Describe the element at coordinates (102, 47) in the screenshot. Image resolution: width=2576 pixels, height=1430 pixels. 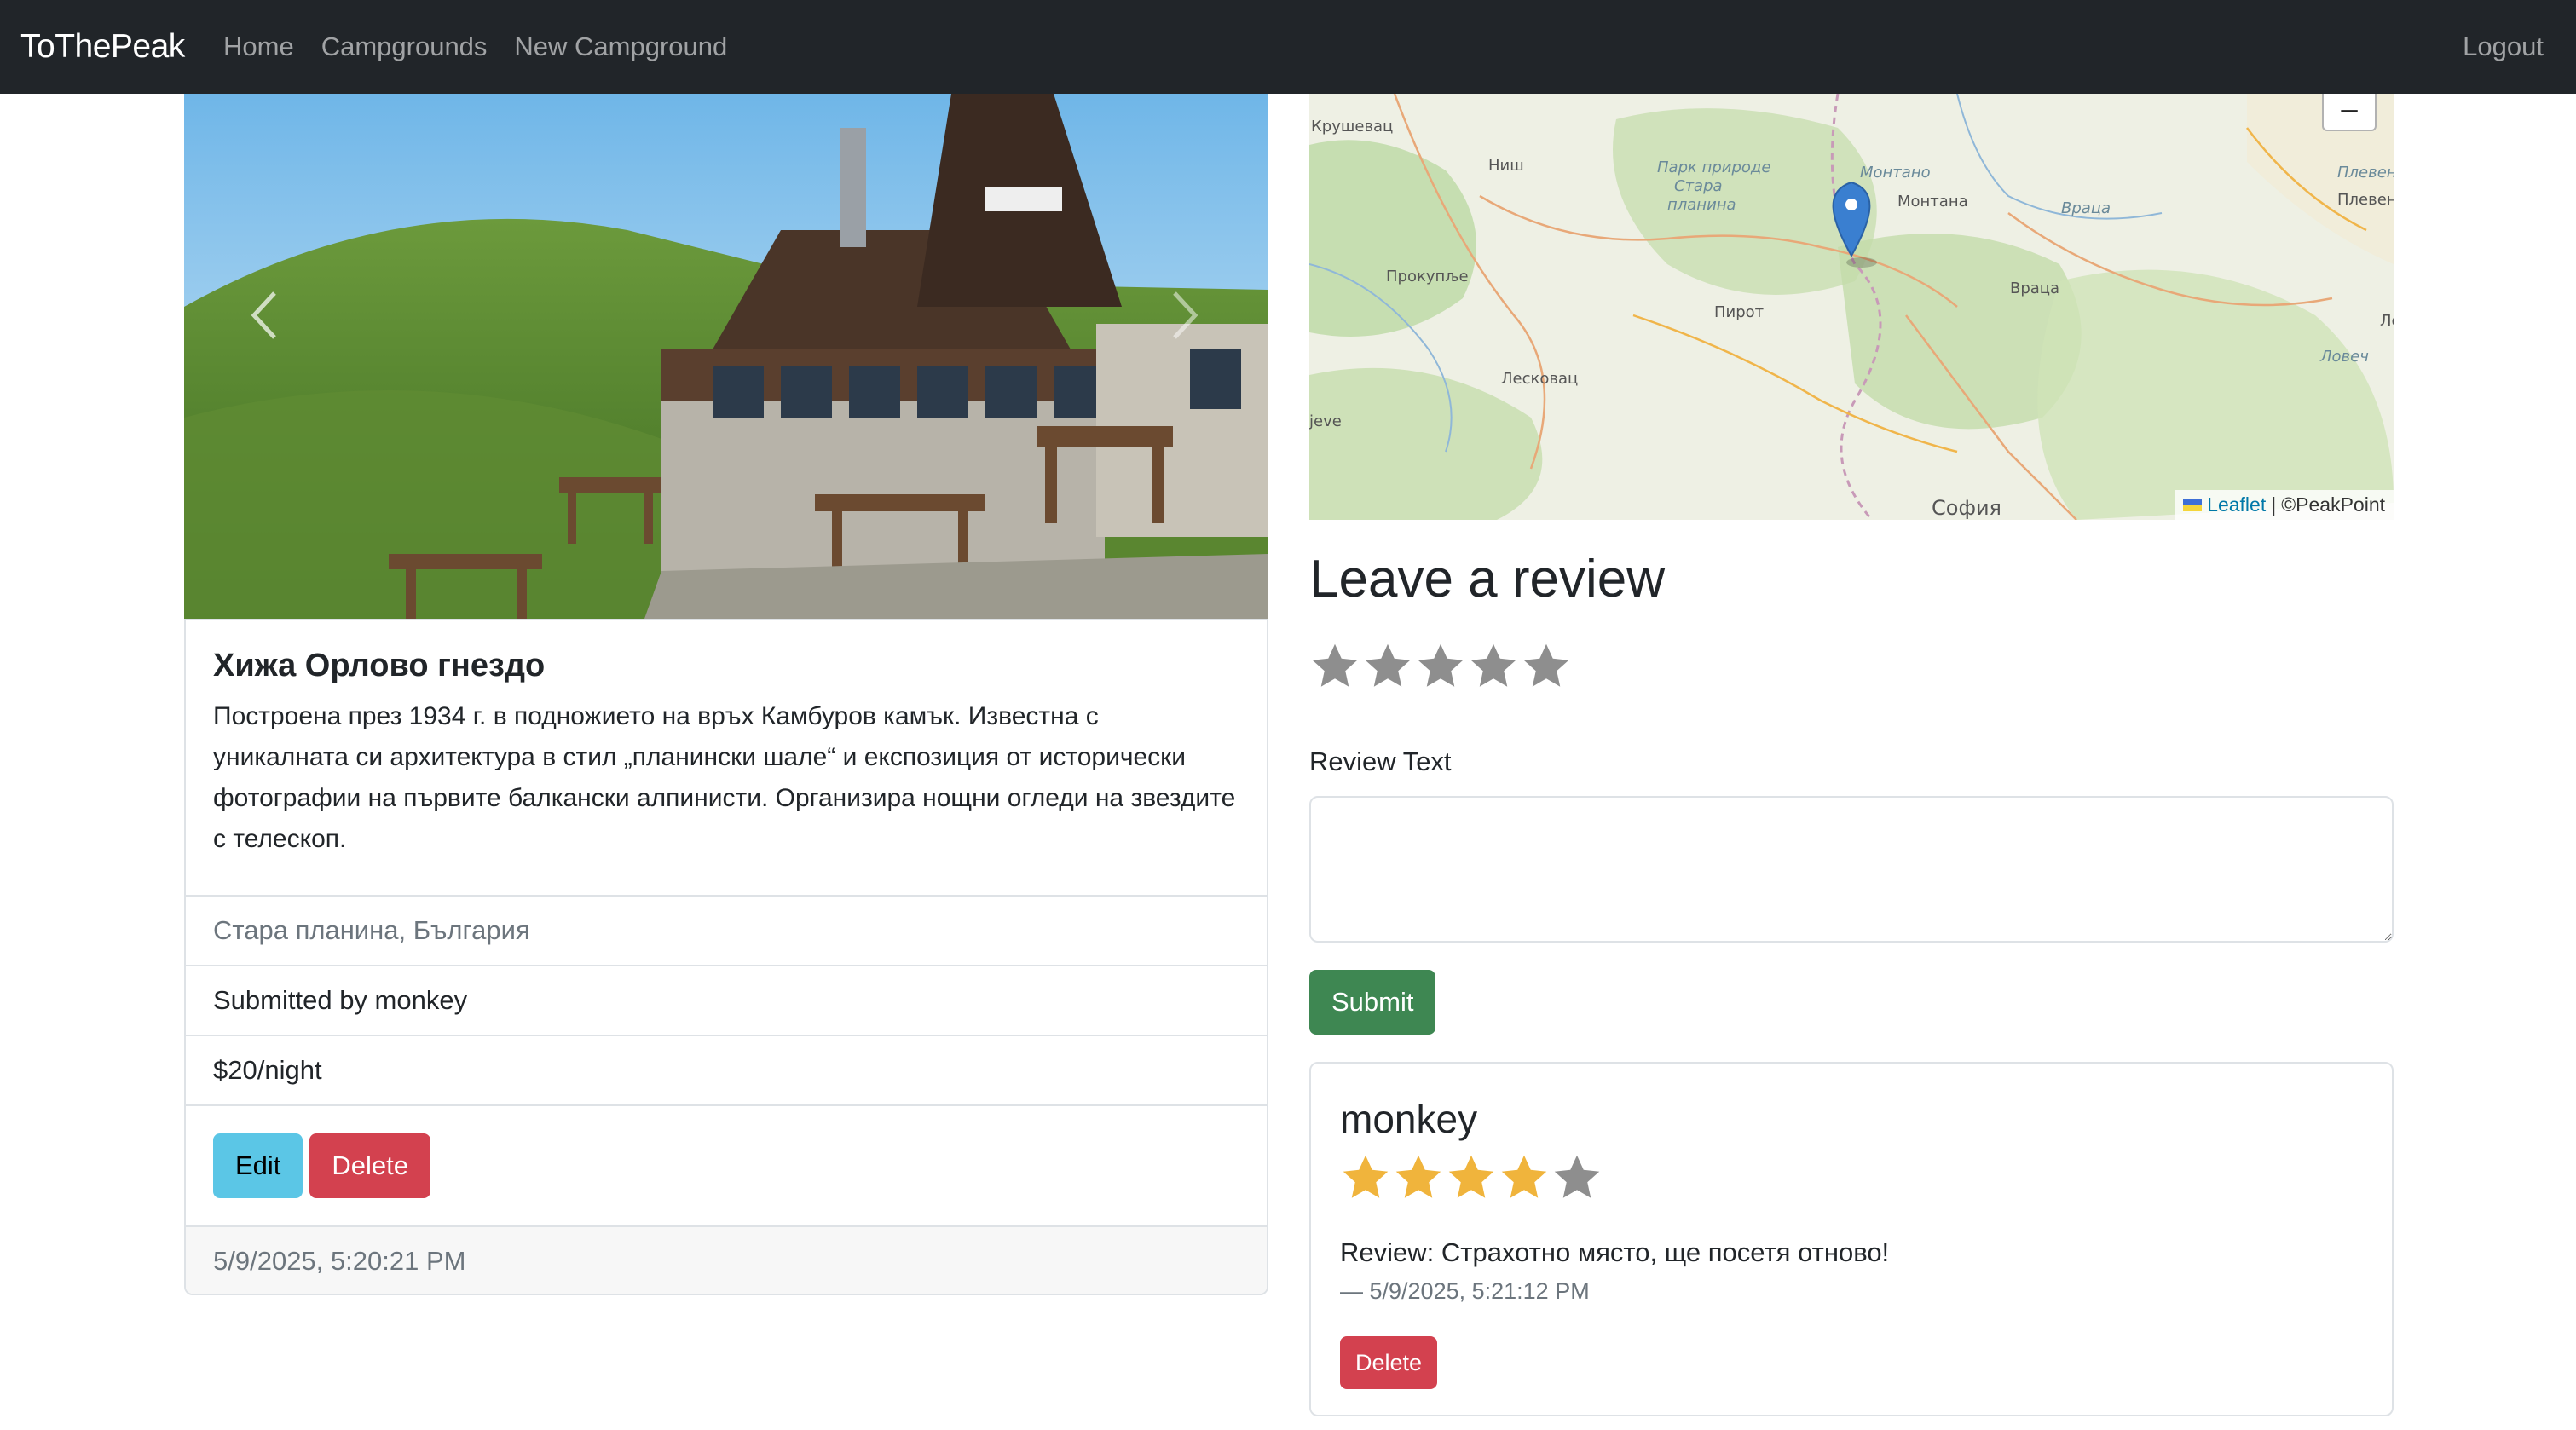
I see `brand-link: ToThePeak` at that location.